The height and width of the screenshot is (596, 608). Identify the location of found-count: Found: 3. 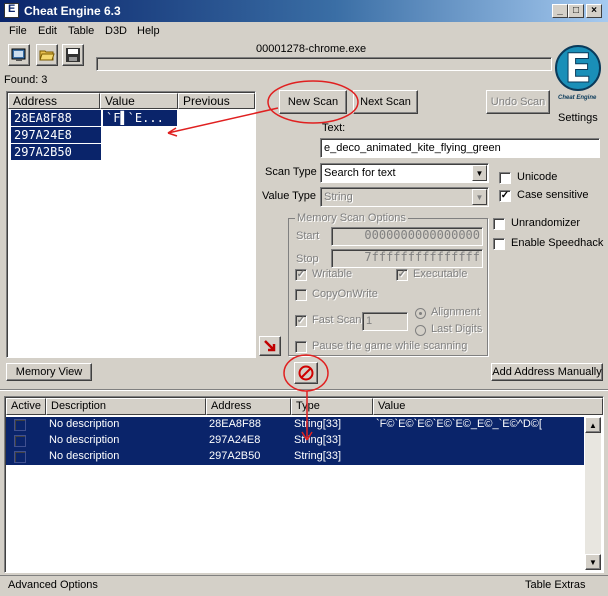
(26, 80).